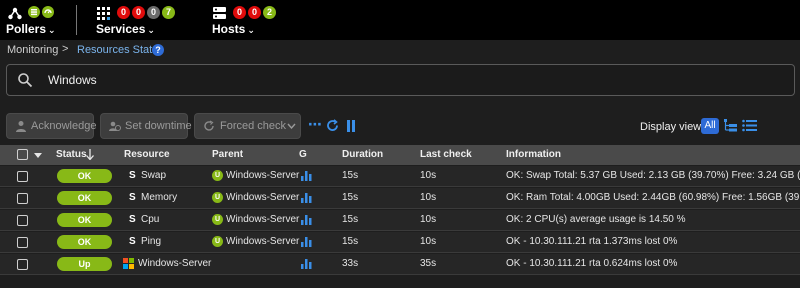  I want to click on refresh-list-icon, so click(332, 125).